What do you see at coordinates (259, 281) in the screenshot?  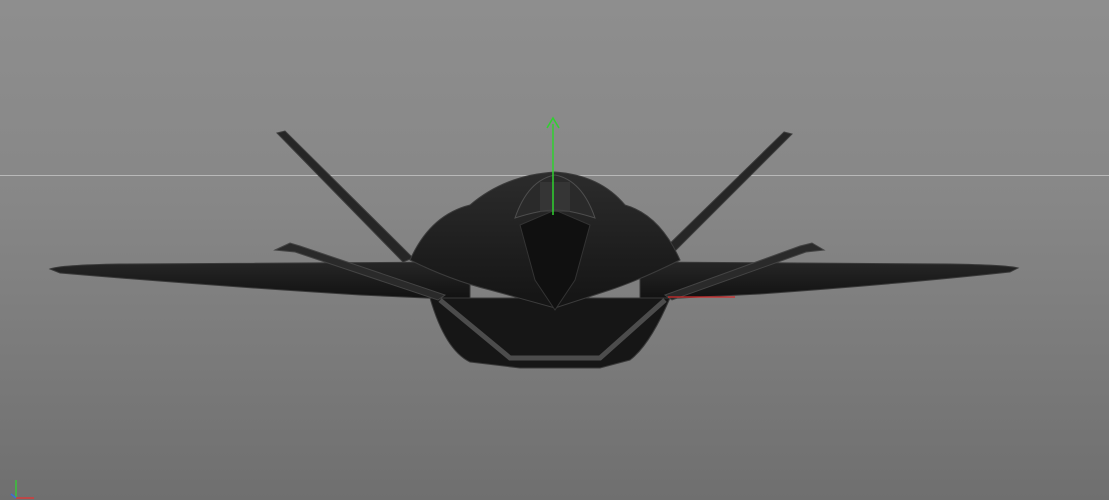 I see `left-wing` at bounding box center [259, 281].